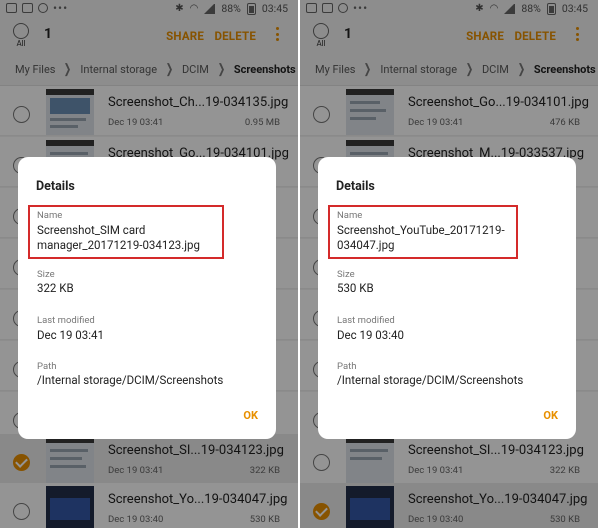 This screenshot has height=528, width=600. Describe the element at coordinates (70, 335) in the screenshot. I see `last-modified-value: Dec 19 03:41` at that location.